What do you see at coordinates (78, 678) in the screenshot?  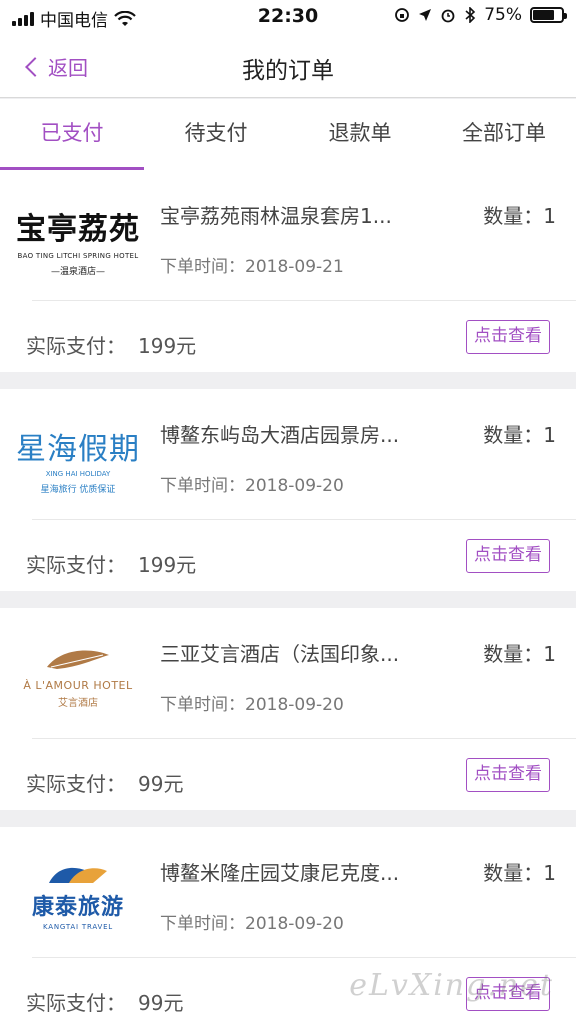 I see `hotel-logo: À L'AMOUR HOTEL 艾言酒店` at bounding box center [78, 678].